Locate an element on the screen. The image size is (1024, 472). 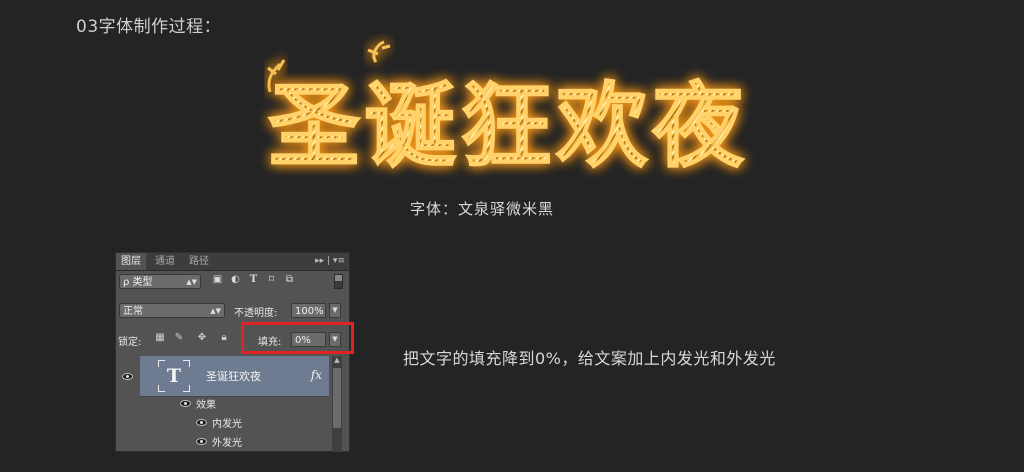
opacity-label: 不透明度: is located at coordinates (256, 313).